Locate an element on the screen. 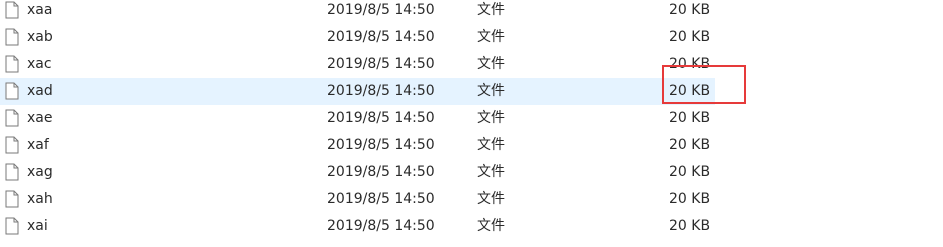 This screenshot has height=247, width=943. file-row: xai 2019/8/5 14:50 文件 20 KB is located at coordinates (471, 226).